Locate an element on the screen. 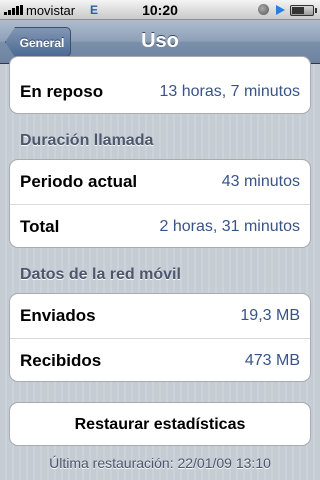 The height and width of the screenshot is (480, 320). status-bar: movistar E 10:20 is located at coordinates (160, 10).